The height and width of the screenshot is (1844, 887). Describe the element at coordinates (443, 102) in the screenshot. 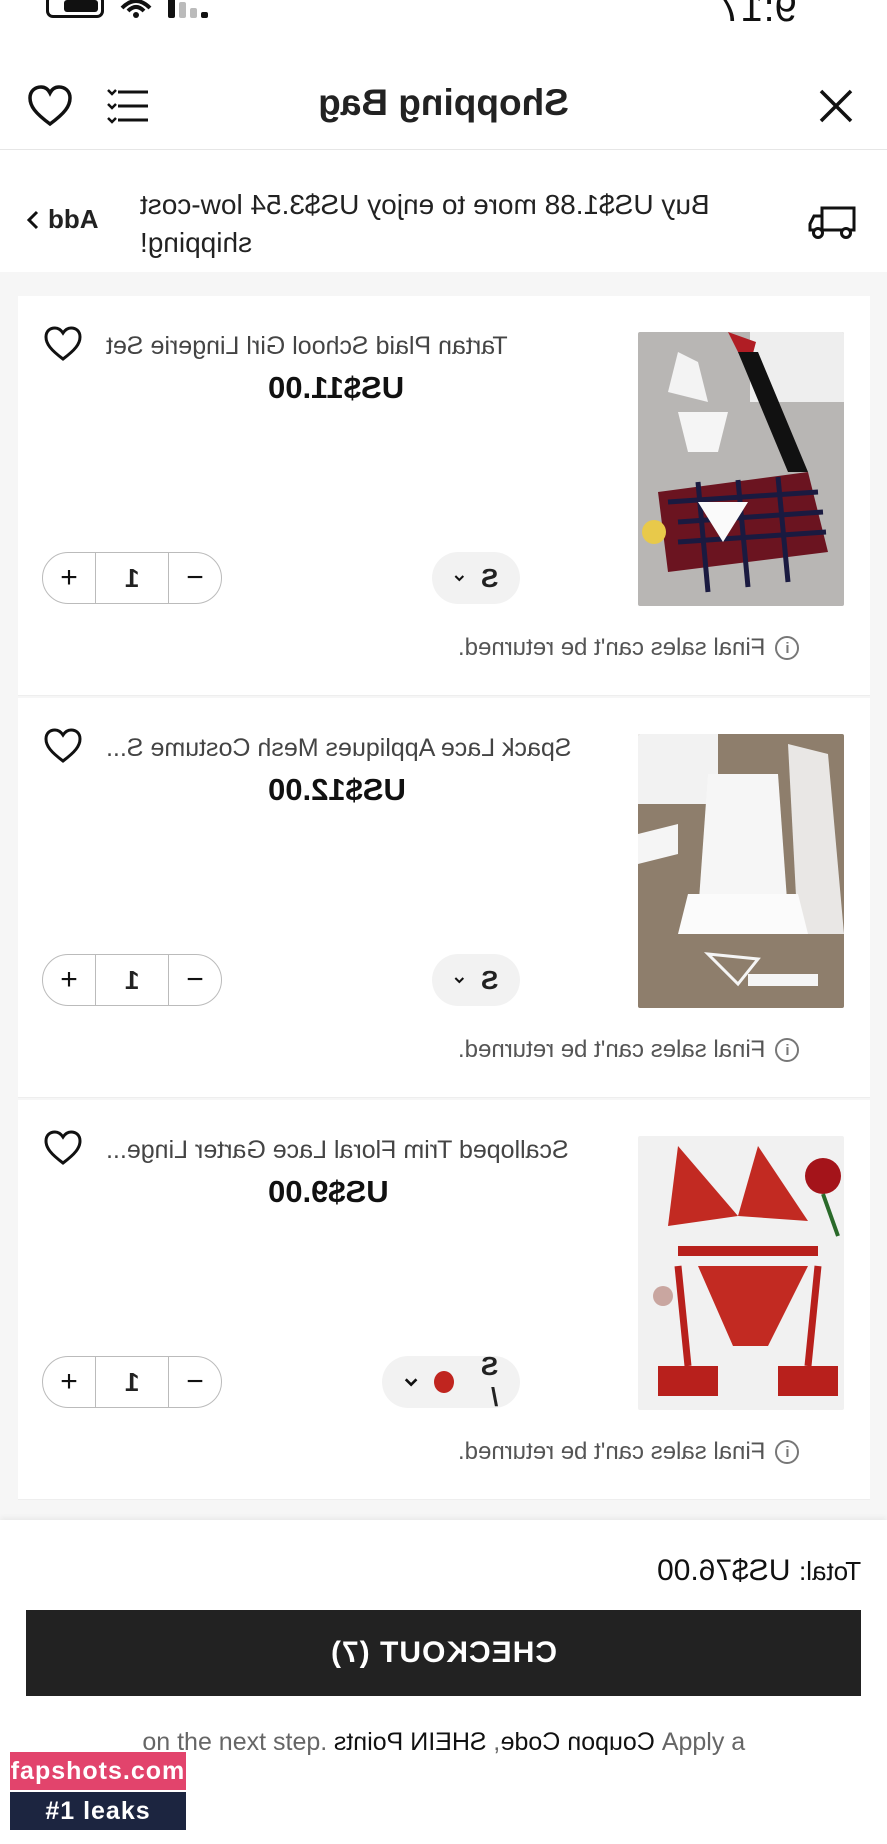

I see `page-title: Shopping Bag` at that location.